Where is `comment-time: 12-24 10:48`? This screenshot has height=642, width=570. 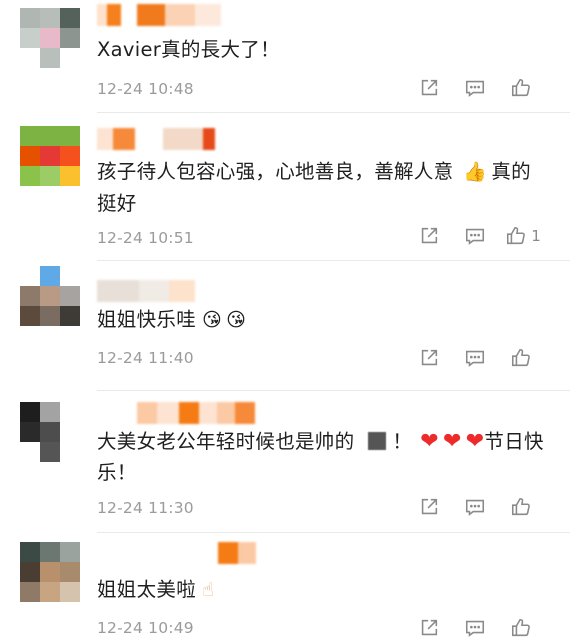 comment-time: 12-24 10:48 is located at coordinates (145, 89).